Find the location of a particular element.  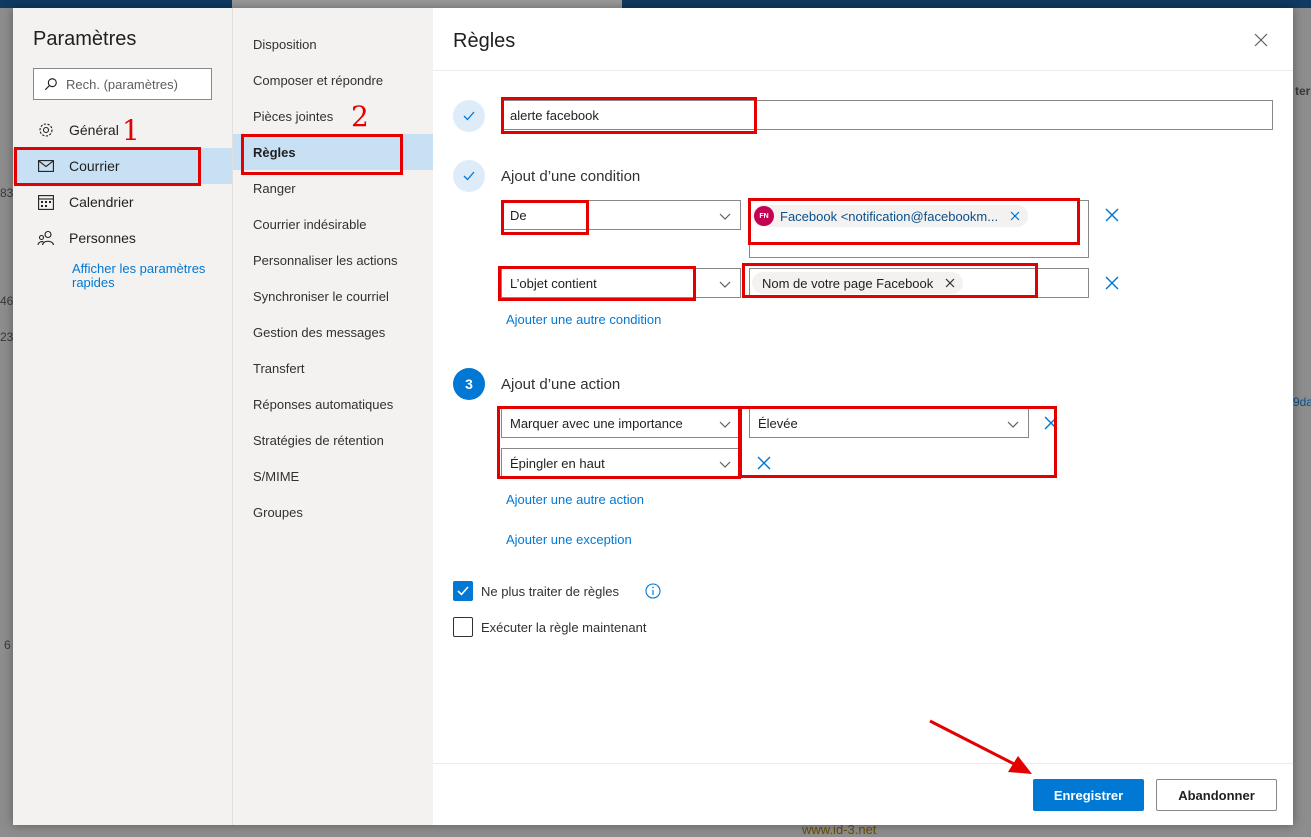

dropdown-value: Marquer avec une importance is located at coordinates (596, 423).